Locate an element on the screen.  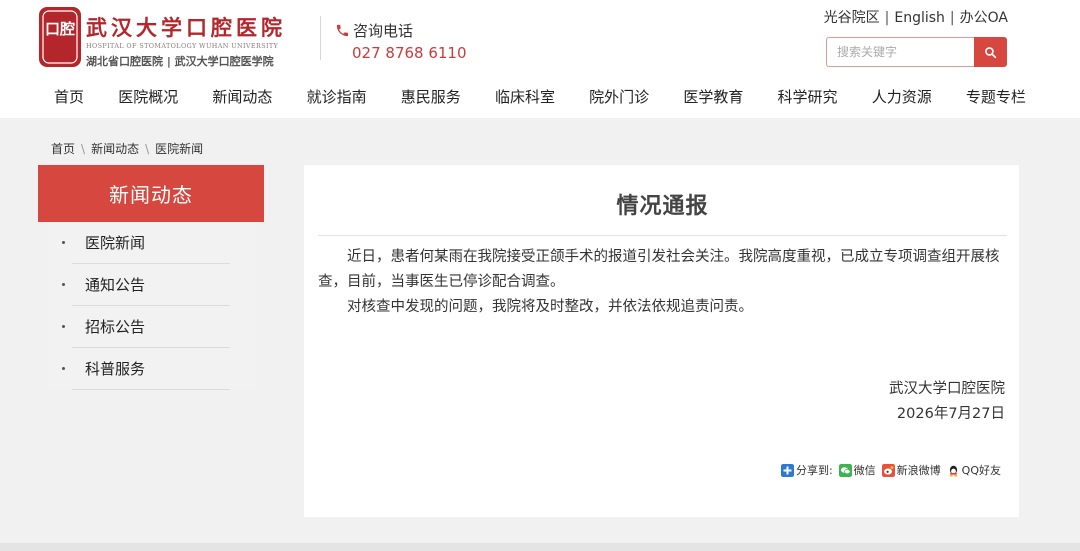
nav-clinical-departments: 临床科室 is located at coordinates (525, 96).